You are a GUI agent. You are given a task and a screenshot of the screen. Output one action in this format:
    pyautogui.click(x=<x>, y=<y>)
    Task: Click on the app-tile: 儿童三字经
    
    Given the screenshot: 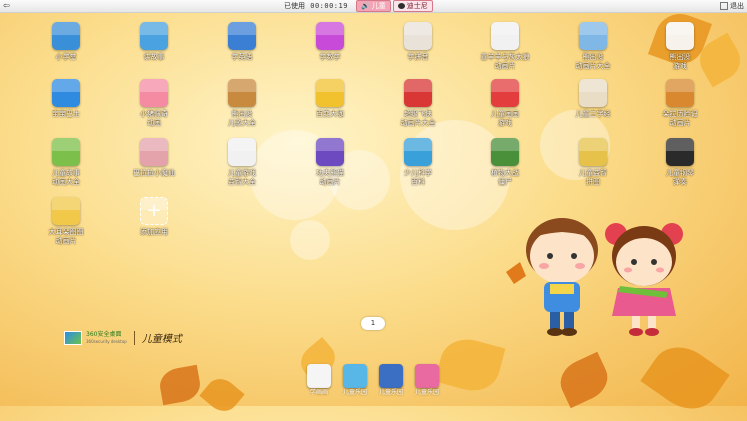 What is the action you would take?
    pyautogui.click(x=593, y=99)
    